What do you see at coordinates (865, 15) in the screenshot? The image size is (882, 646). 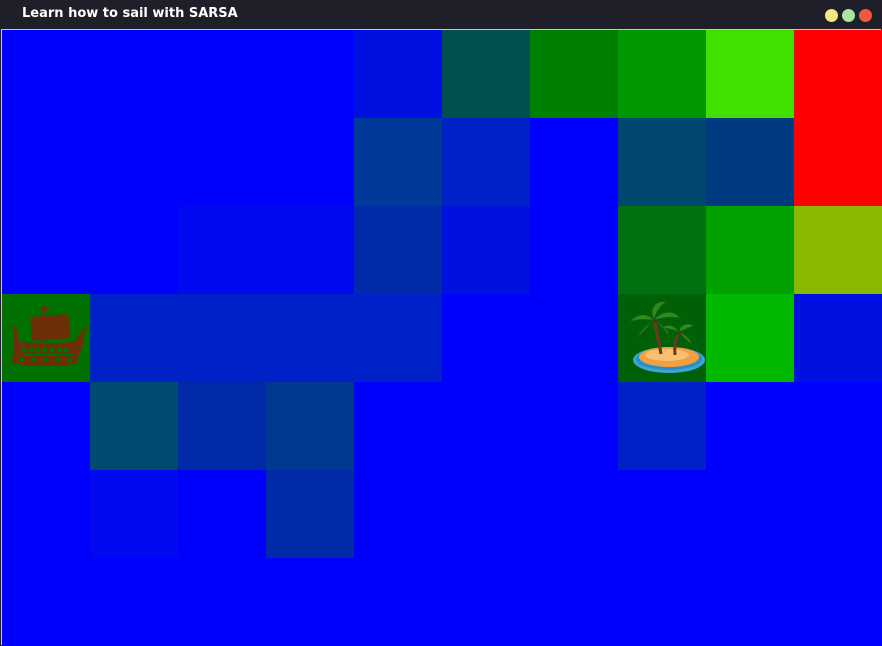 I see `close-button` at bounding box center [865, 15].